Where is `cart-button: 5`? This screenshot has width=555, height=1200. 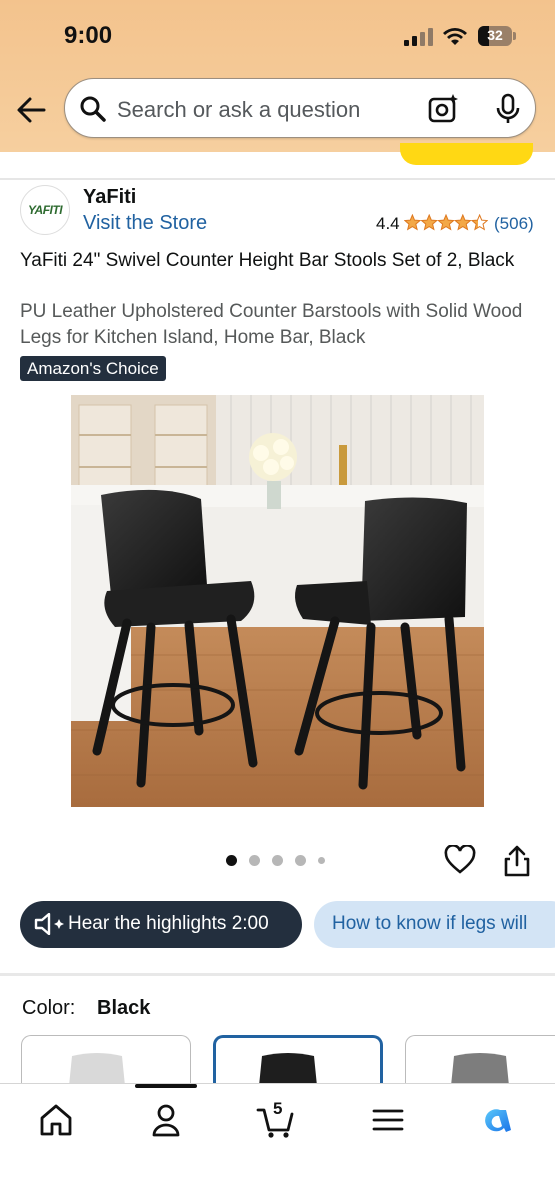
cart-button: 5 is located at coordinates (276, 1119).